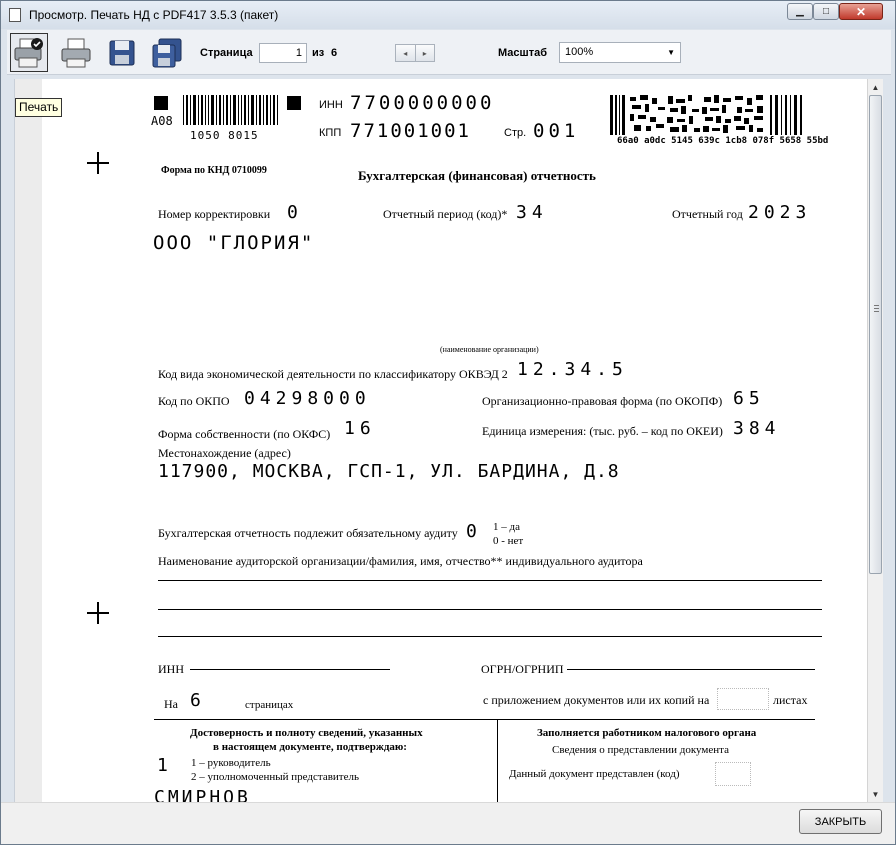 This screenshot has width=896, height=845. What do you see at coordinates (224, 453) in the screenshot?
I see `address-label: Местонахождение (адрес)` at bounding box center [224, 453].